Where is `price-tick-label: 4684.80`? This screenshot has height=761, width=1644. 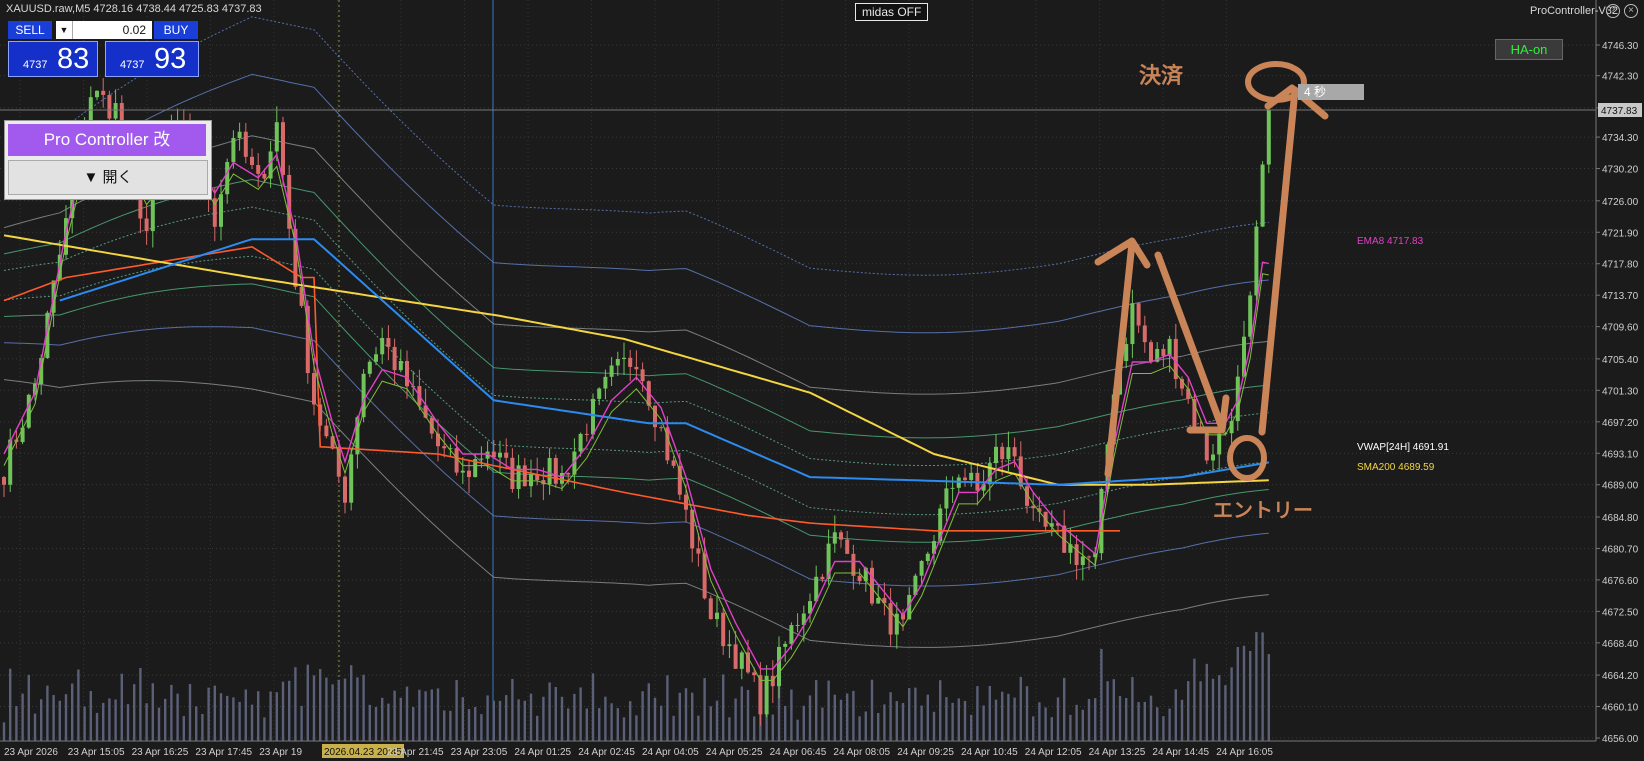 price-tick-label: 4684.80 is located at coordinates (1620, 518).